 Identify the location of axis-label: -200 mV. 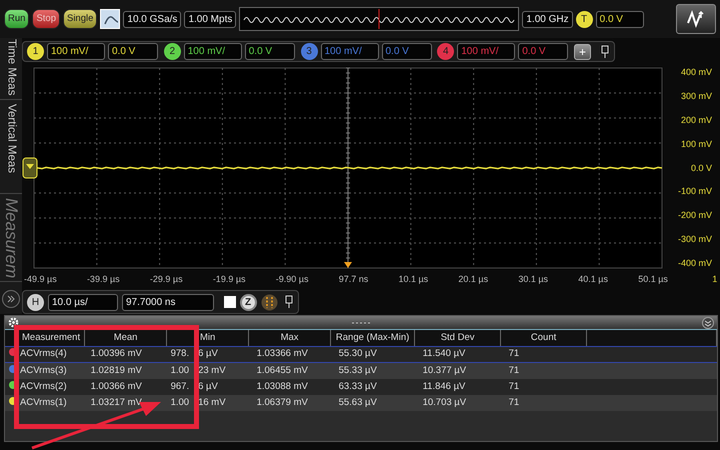
(694, 215).